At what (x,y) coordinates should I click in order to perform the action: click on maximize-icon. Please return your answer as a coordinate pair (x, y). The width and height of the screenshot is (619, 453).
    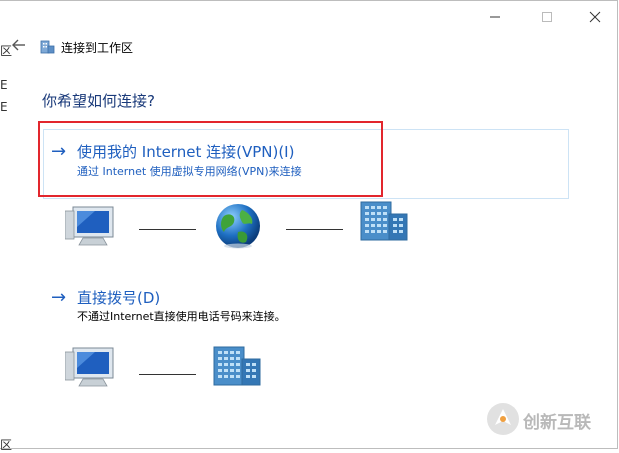
    Looking at the image, I should click on (547, 16).